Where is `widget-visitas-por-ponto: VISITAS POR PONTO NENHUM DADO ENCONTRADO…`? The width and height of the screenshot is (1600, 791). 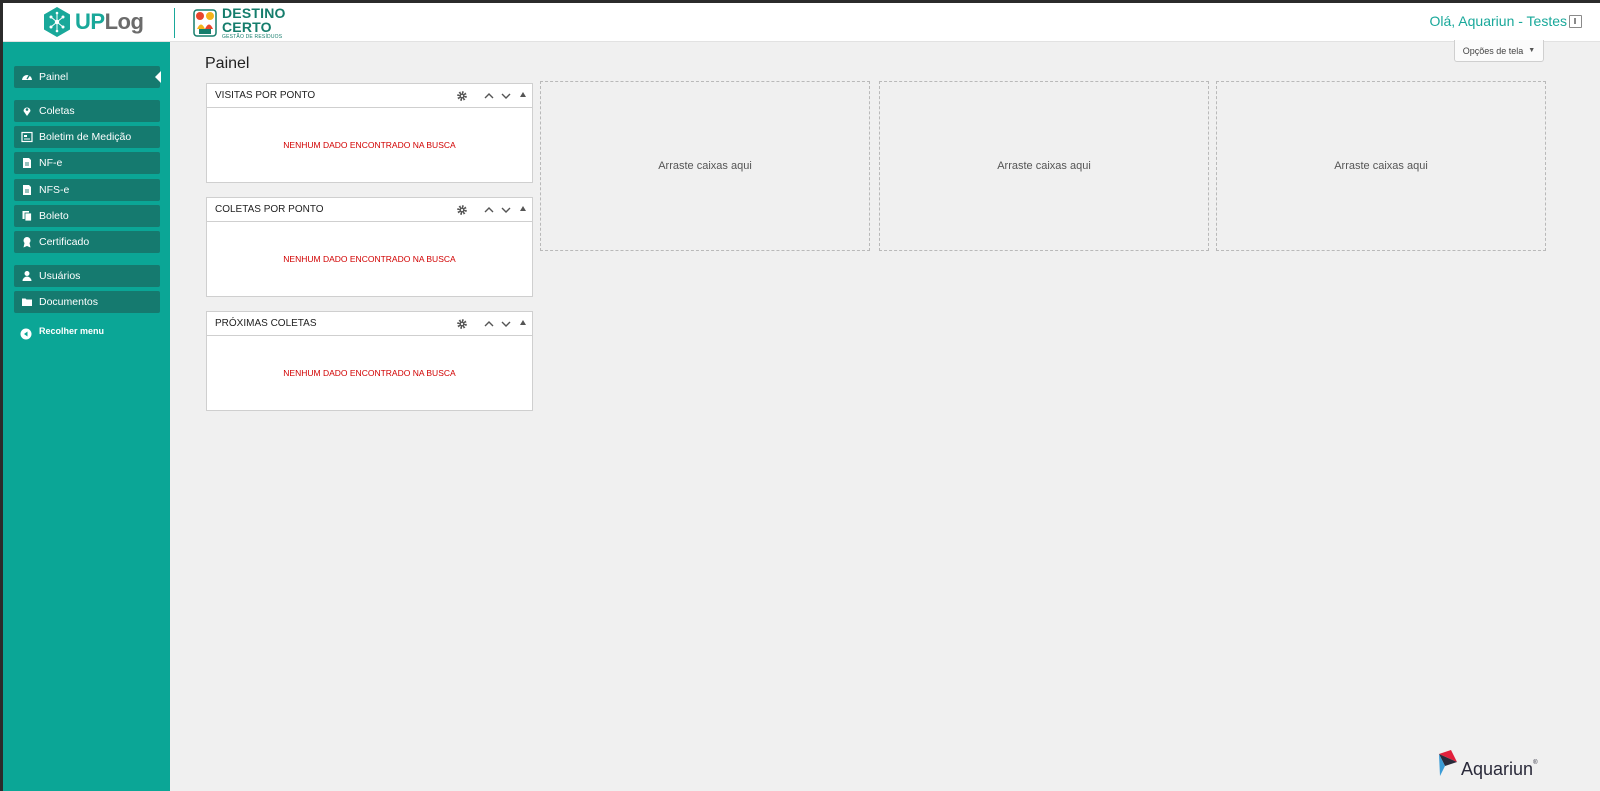
widget-visitas-por-ponto: VISITAS POR PONTO NENHUM DADO ENCONTRADO… is located at coordinates (369, 133).